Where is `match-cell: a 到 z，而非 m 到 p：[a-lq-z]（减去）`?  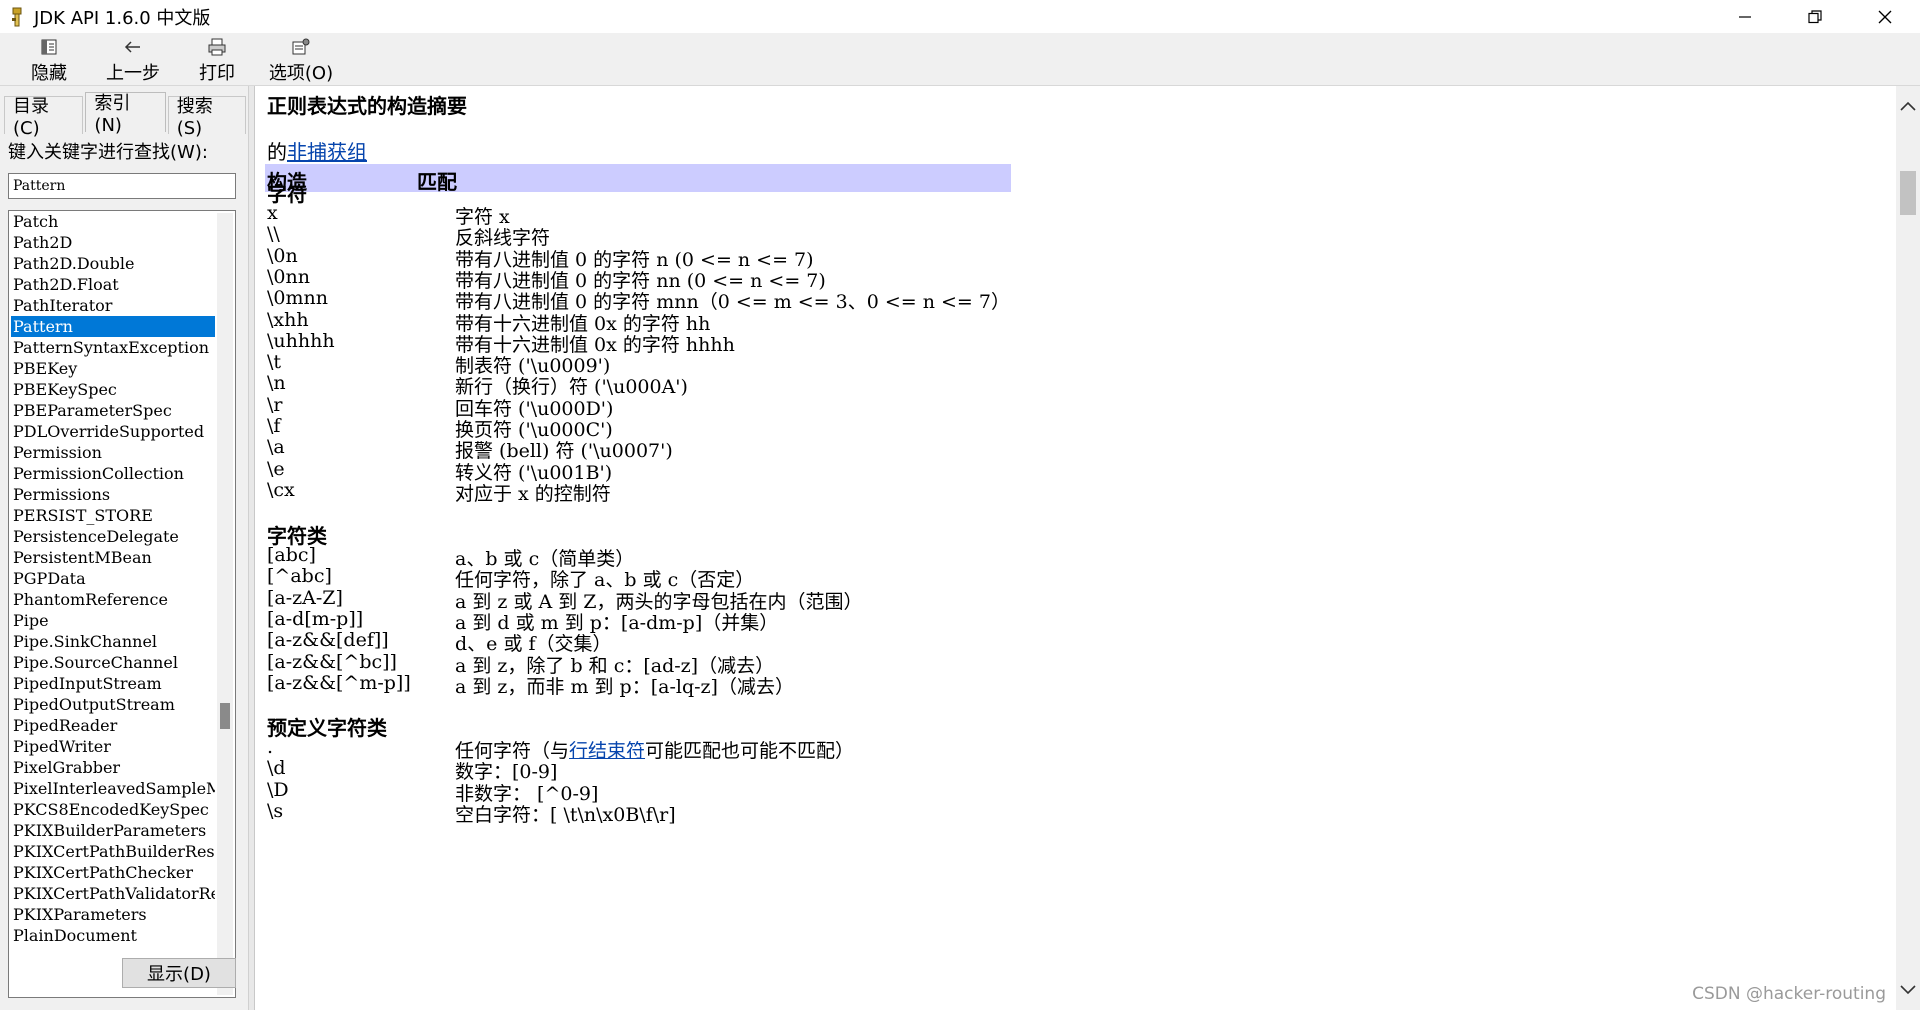 match-cell: a 到 z，而非 m 到 p：[a-lq-z]（减去） is located at coordinates (624, 686).